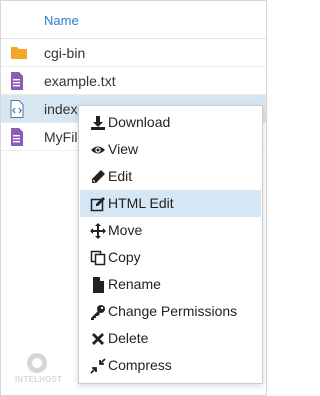 This screenshot has width=320, height=396. What do you see at coordinates (98, 258) in the screenshot?
I see `copy-icon` at bounding box center [98, 258].